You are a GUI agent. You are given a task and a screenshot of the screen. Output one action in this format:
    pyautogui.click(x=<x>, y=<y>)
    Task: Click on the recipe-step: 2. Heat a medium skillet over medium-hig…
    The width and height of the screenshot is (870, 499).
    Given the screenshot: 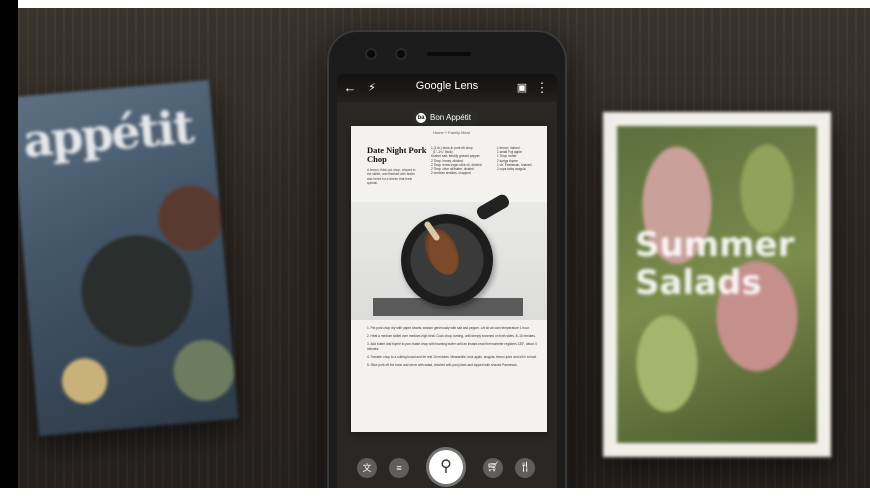 What is the action you would take?
    pyautogui.click(x=451, y=336)
    